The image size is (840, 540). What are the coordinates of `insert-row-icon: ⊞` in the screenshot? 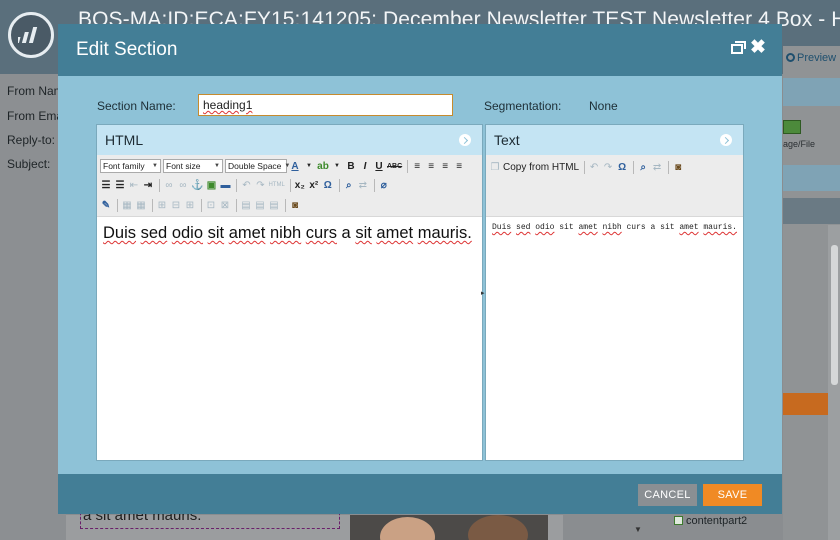 It's located at (162, 205).